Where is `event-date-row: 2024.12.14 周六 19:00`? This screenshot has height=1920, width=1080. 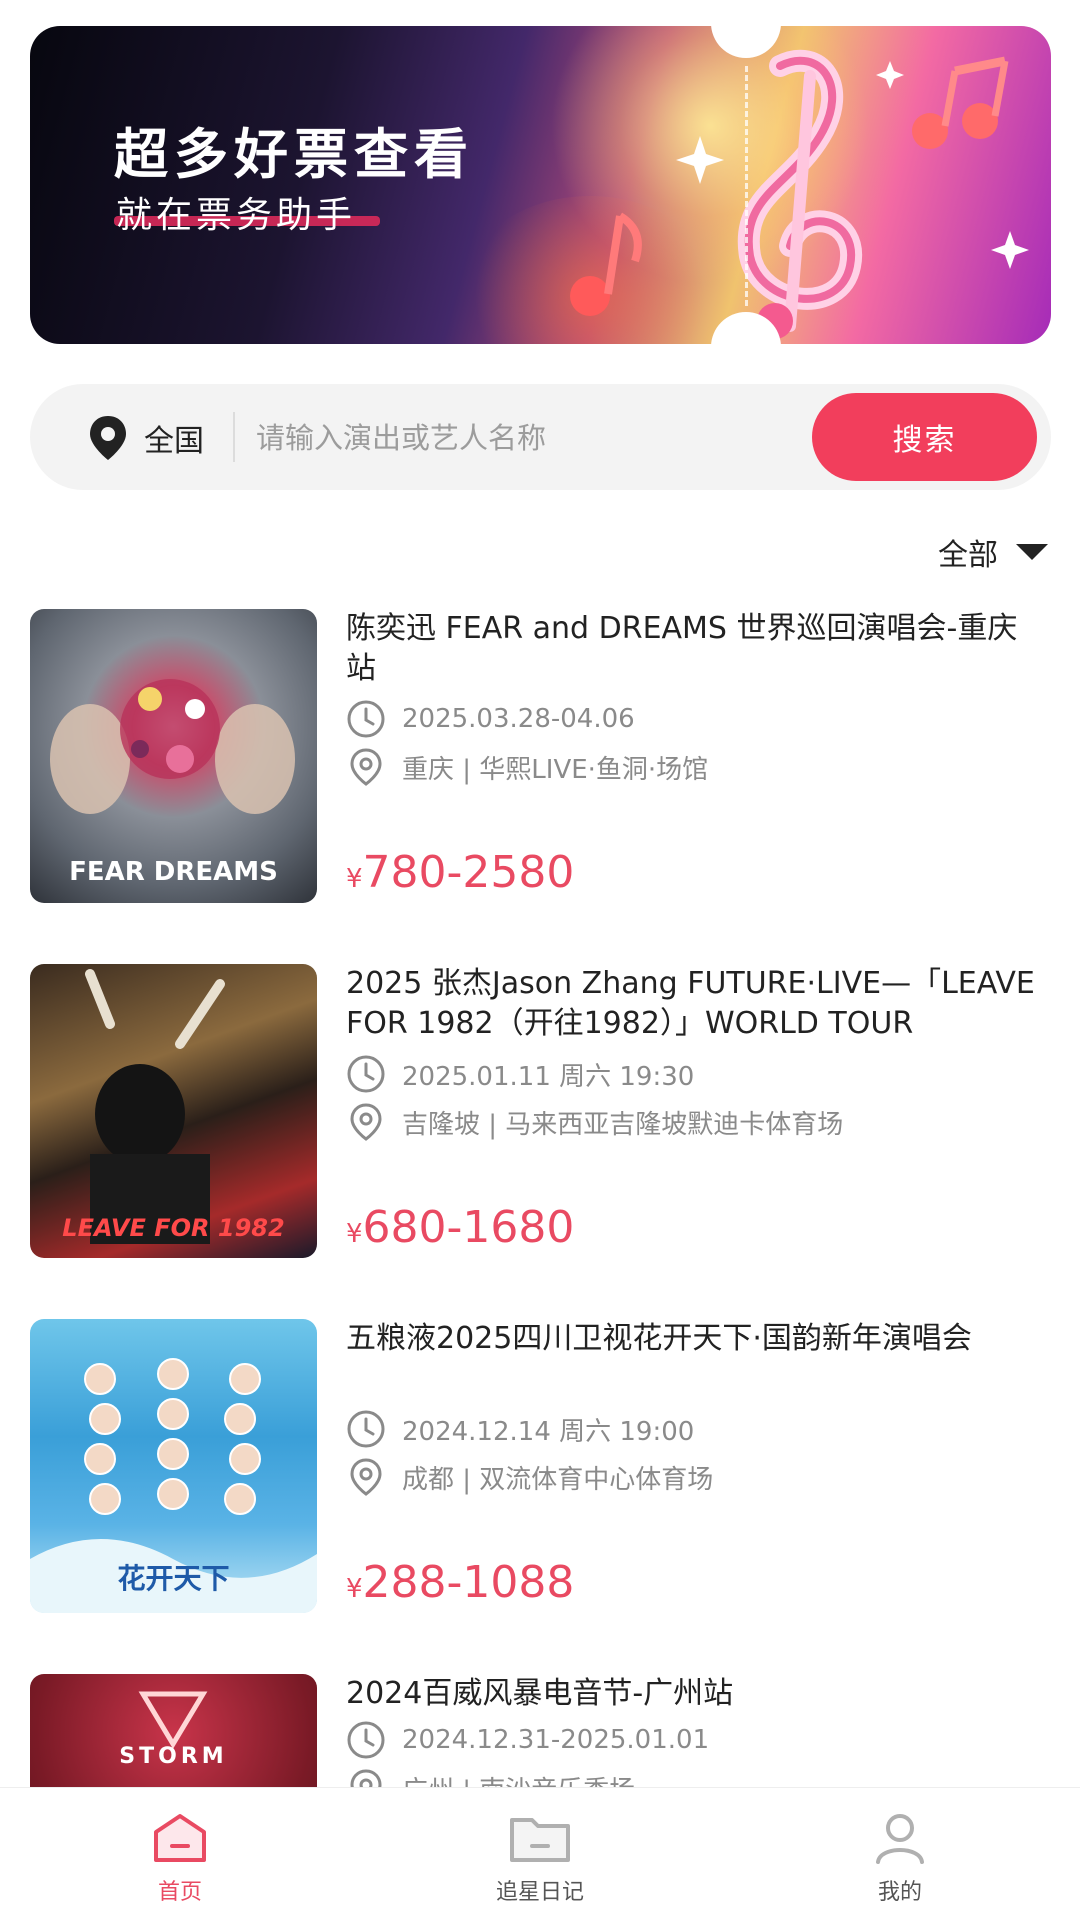 event-date-row: 2024.12.14 周六 19:00 is located at coordinates (520, 1429).